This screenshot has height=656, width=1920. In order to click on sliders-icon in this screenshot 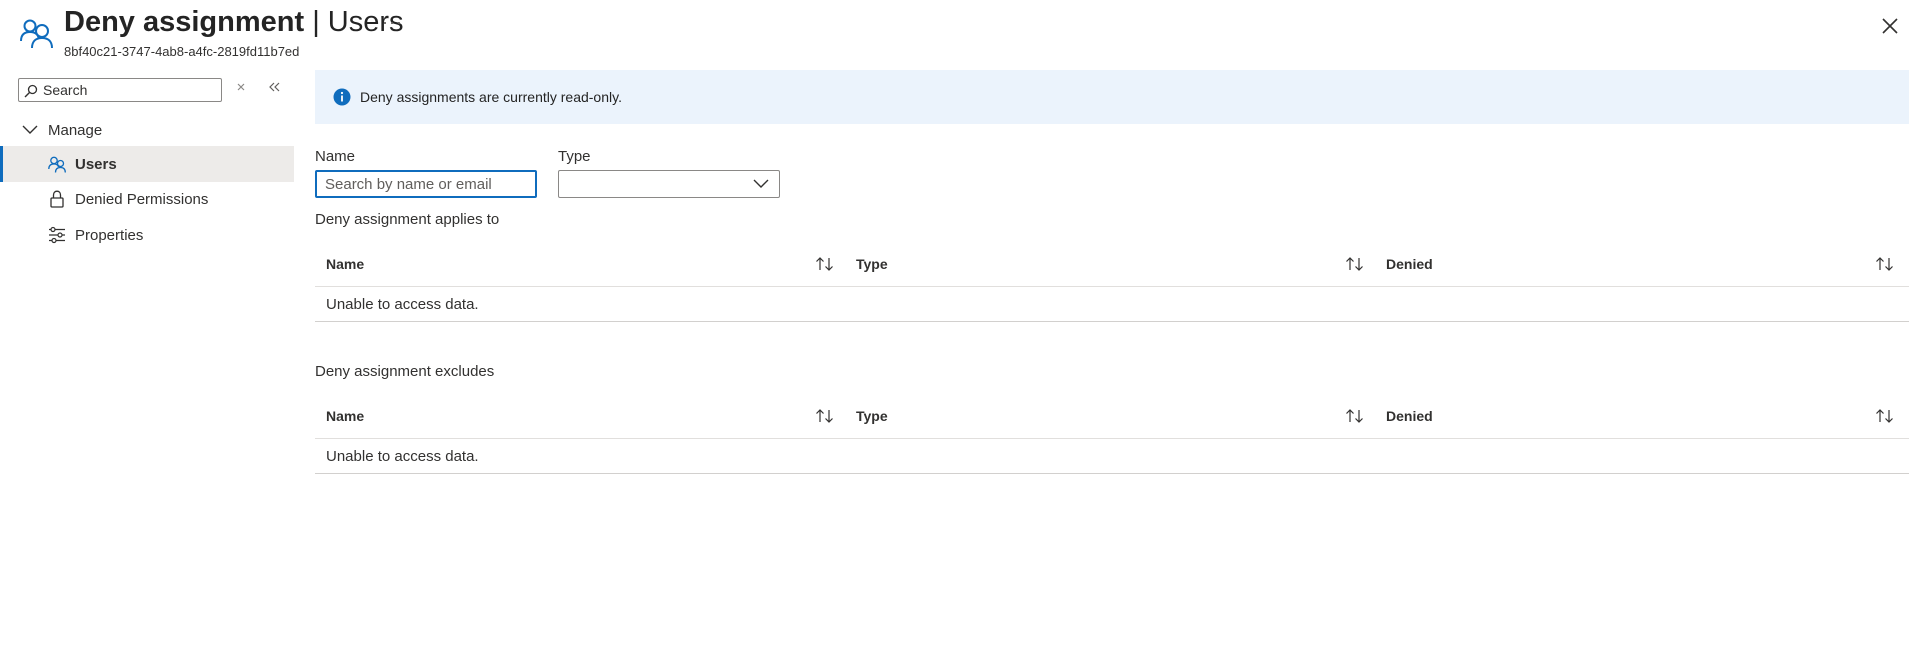, I will do `click(57, 235)`.